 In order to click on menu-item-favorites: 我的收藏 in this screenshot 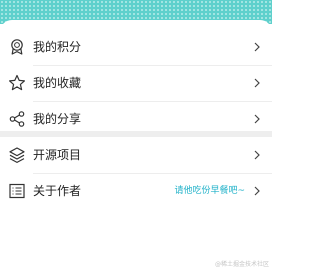, I will do `click(136, 84)`.